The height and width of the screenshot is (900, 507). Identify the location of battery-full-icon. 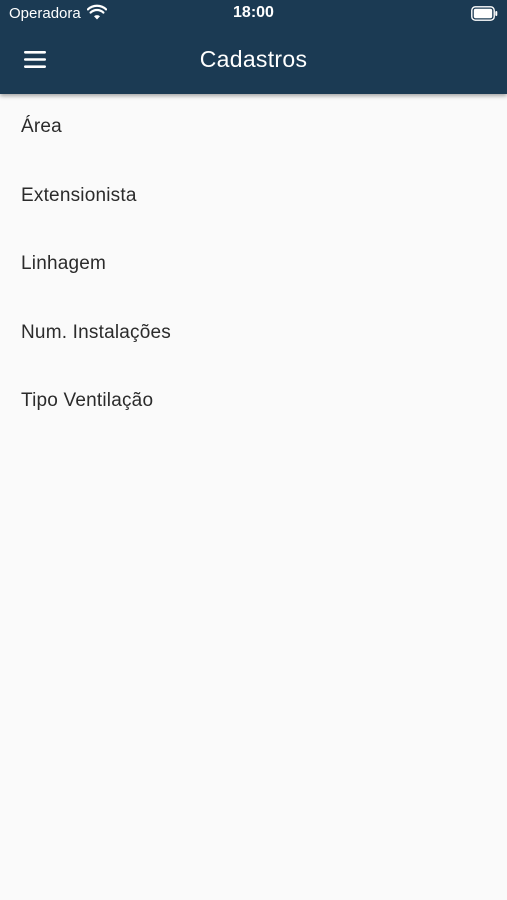
(484, 13).